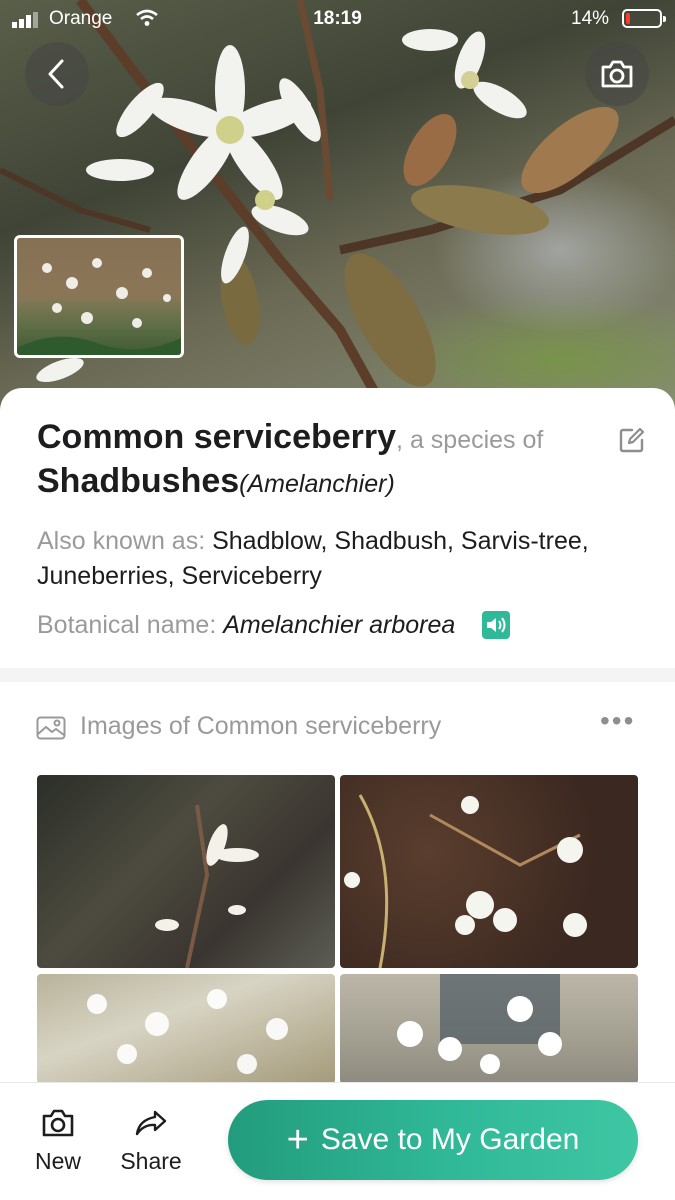 Image resolution: width=675 pixels, height=1200 pixels. Describe the element at coordinates (339, 625) in the screenshot. I see `botanical-value: Amelanchier arborea` at that location.